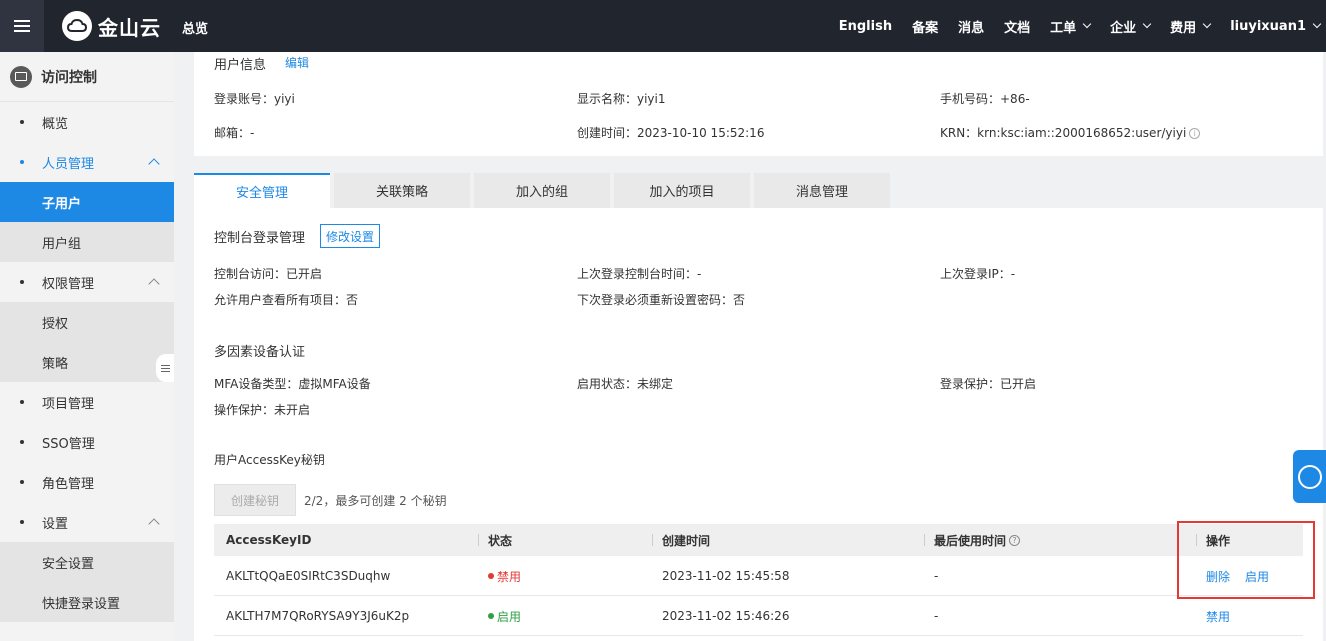 Image resolution: width=1326 pixels, height=641 pixels. Describe the element at coordinates (375, 501) in the screenshot. I see `accesskey-quota-note: 2/2，最多可创建 2 个秘钥` at that location.